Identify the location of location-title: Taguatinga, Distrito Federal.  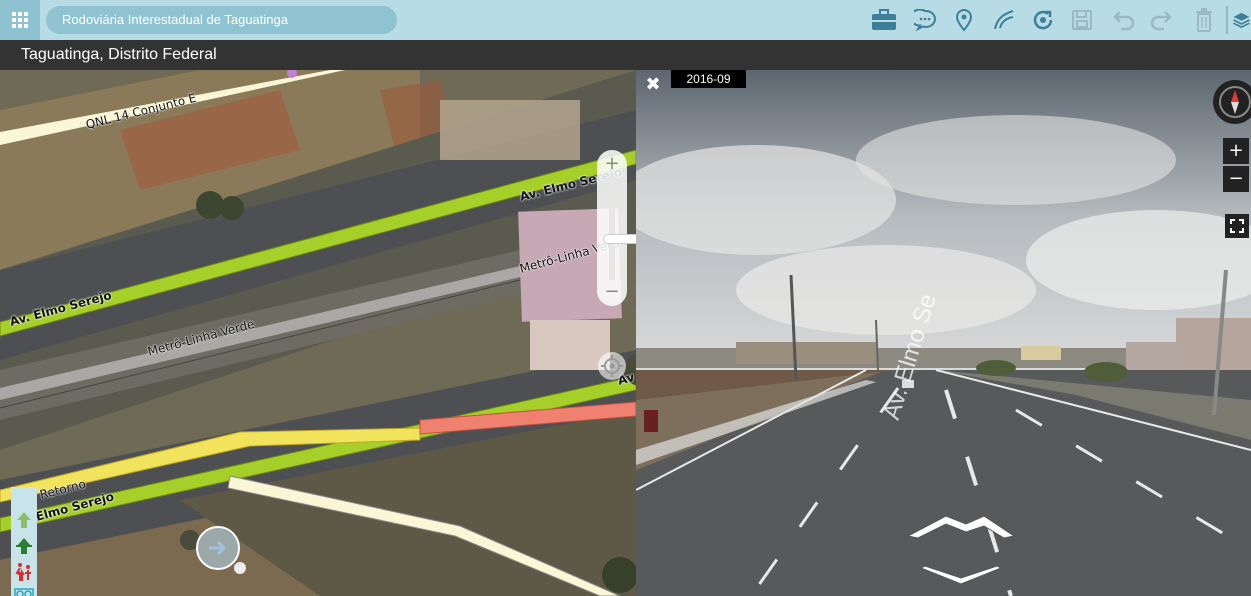
(119, 54).